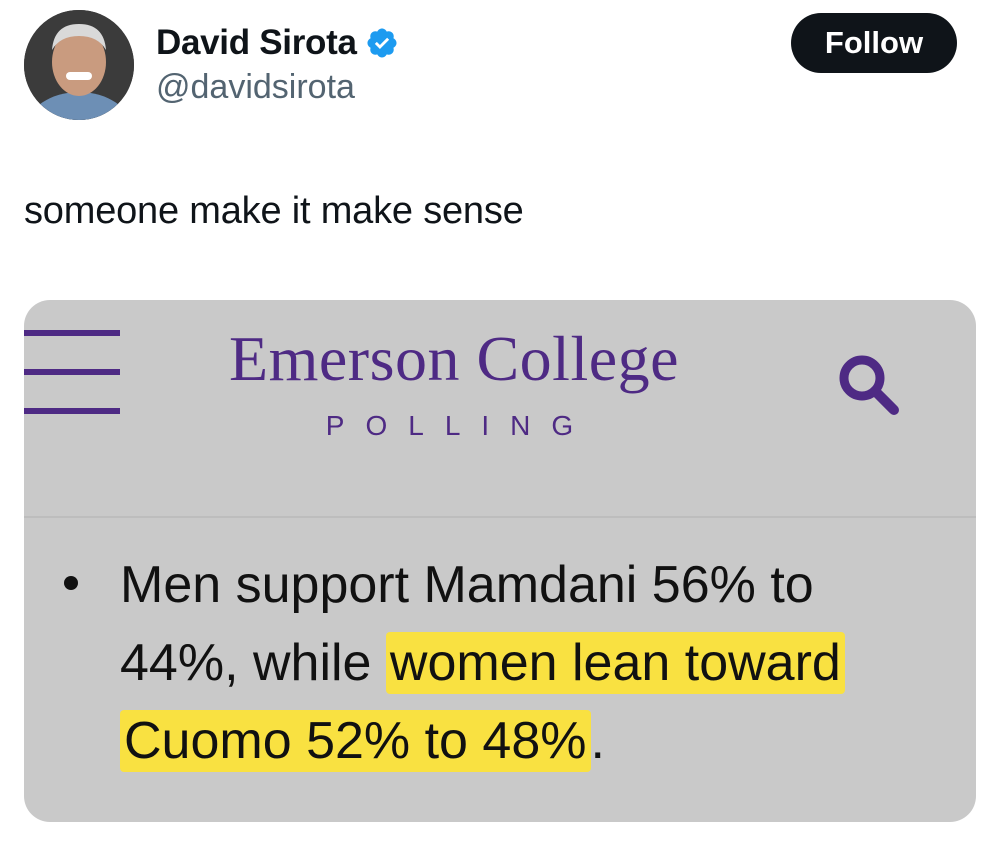 The width and height of the screenshot is (1000, 852). I want to click on brand-title: Emerson College, so click(454, 358).